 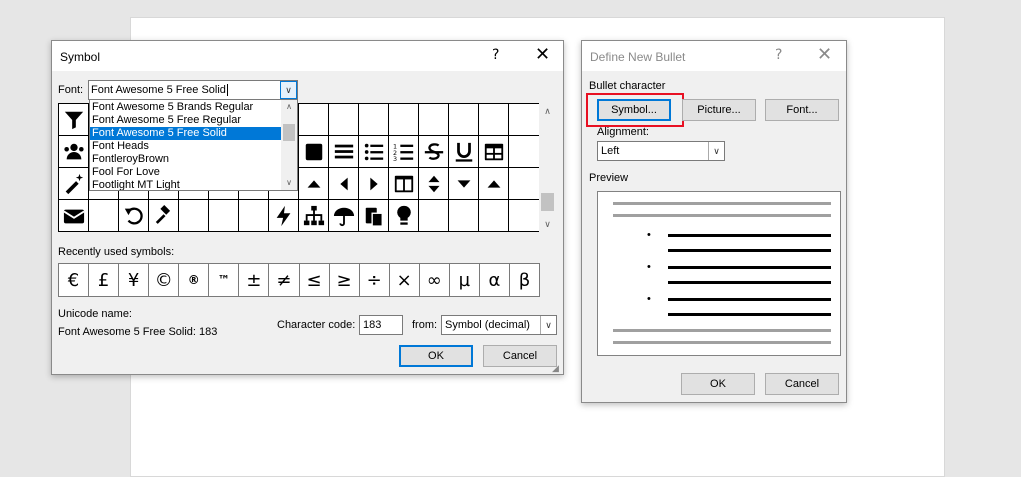 What do you see at coordinates (404, 152) in the screenshot?
I see `list-ol-icon: 123` at bounding box center [404, 152].